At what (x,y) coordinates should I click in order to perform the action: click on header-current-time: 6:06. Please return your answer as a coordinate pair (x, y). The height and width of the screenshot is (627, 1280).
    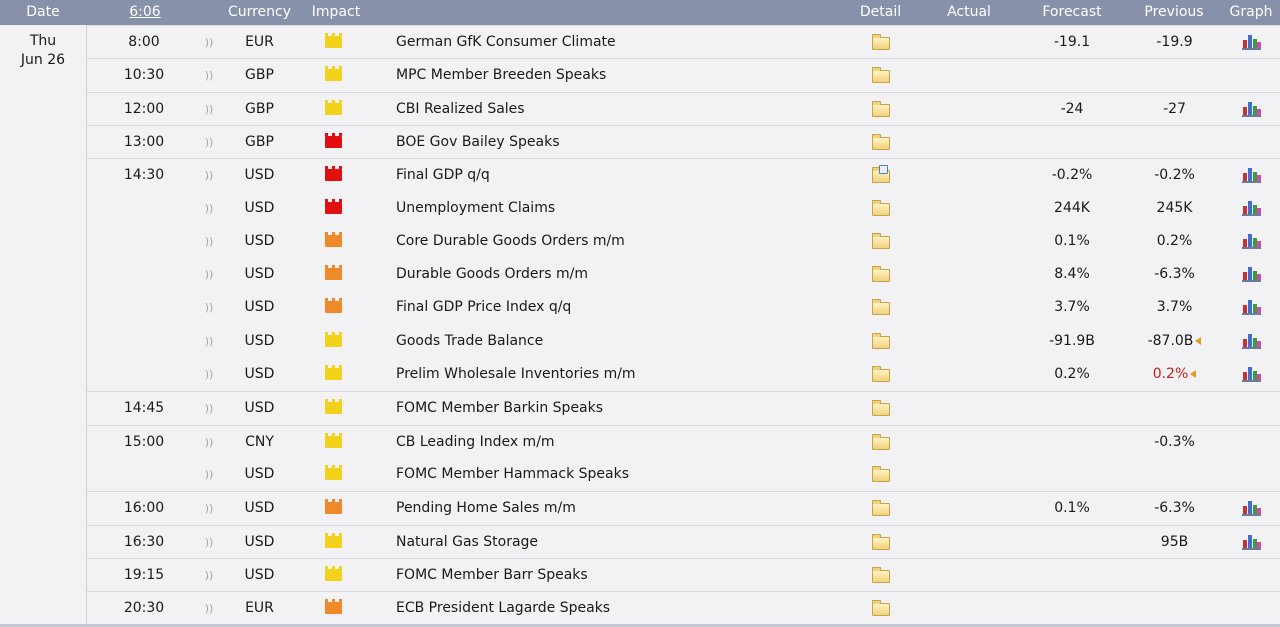
    Looking at the image, I should click on (145, 12).